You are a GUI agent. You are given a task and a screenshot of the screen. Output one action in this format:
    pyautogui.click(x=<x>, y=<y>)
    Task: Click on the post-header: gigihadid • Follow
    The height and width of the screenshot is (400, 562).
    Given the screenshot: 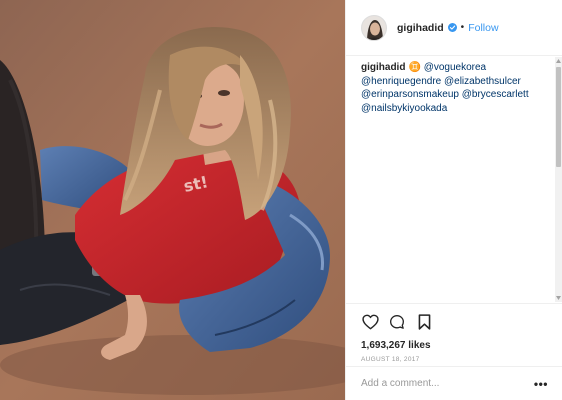 What is the action you would take?
    pyautogui.click(x=454, y=28)
    